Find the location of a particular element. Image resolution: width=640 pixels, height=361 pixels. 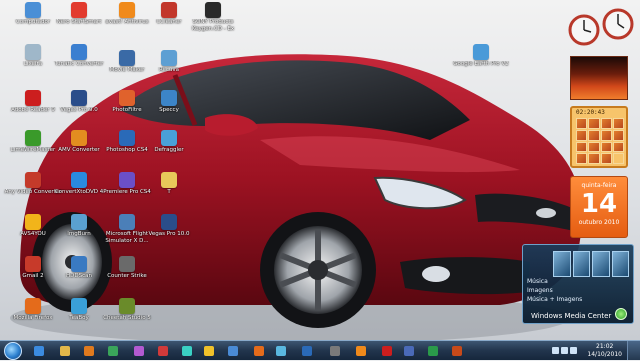

desktop-icon: Counter Strike is located at coordinates (127, 274).